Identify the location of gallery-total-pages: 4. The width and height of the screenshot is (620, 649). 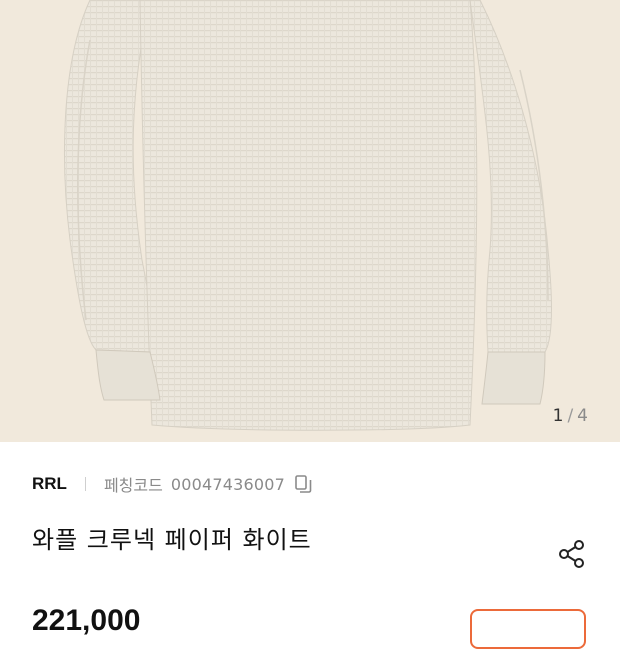
(582, 416).